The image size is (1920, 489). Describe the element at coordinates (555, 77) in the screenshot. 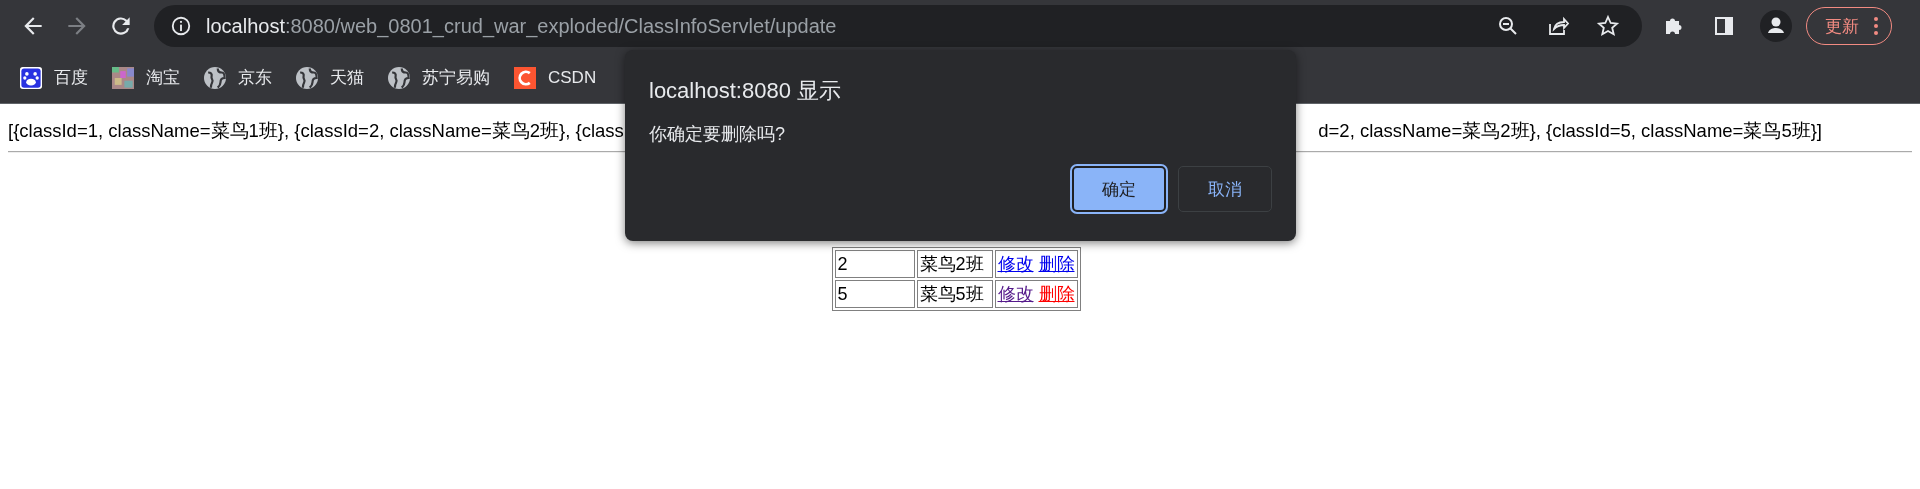

I see `bookmark: CSDN` at that location.